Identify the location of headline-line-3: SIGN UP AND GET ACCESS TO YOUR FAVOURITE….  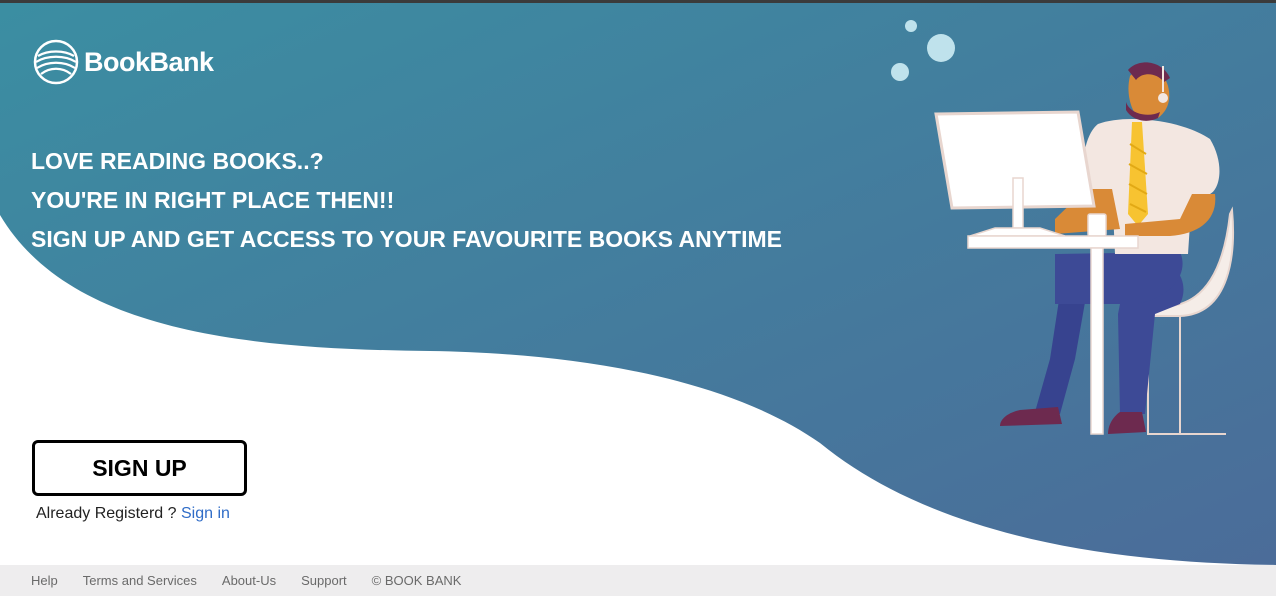
(406, 239).